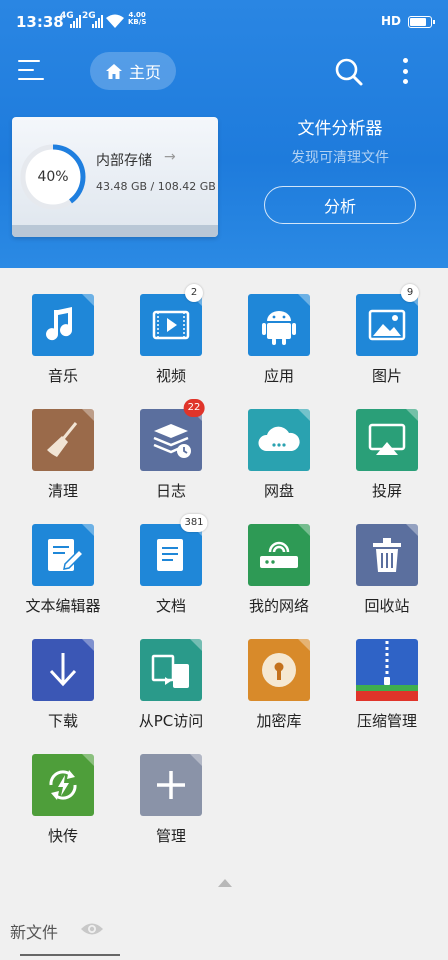 This screenshot has height=960, width=448. I want to click on grid-item-video: 视频 2, so click(170, 326).